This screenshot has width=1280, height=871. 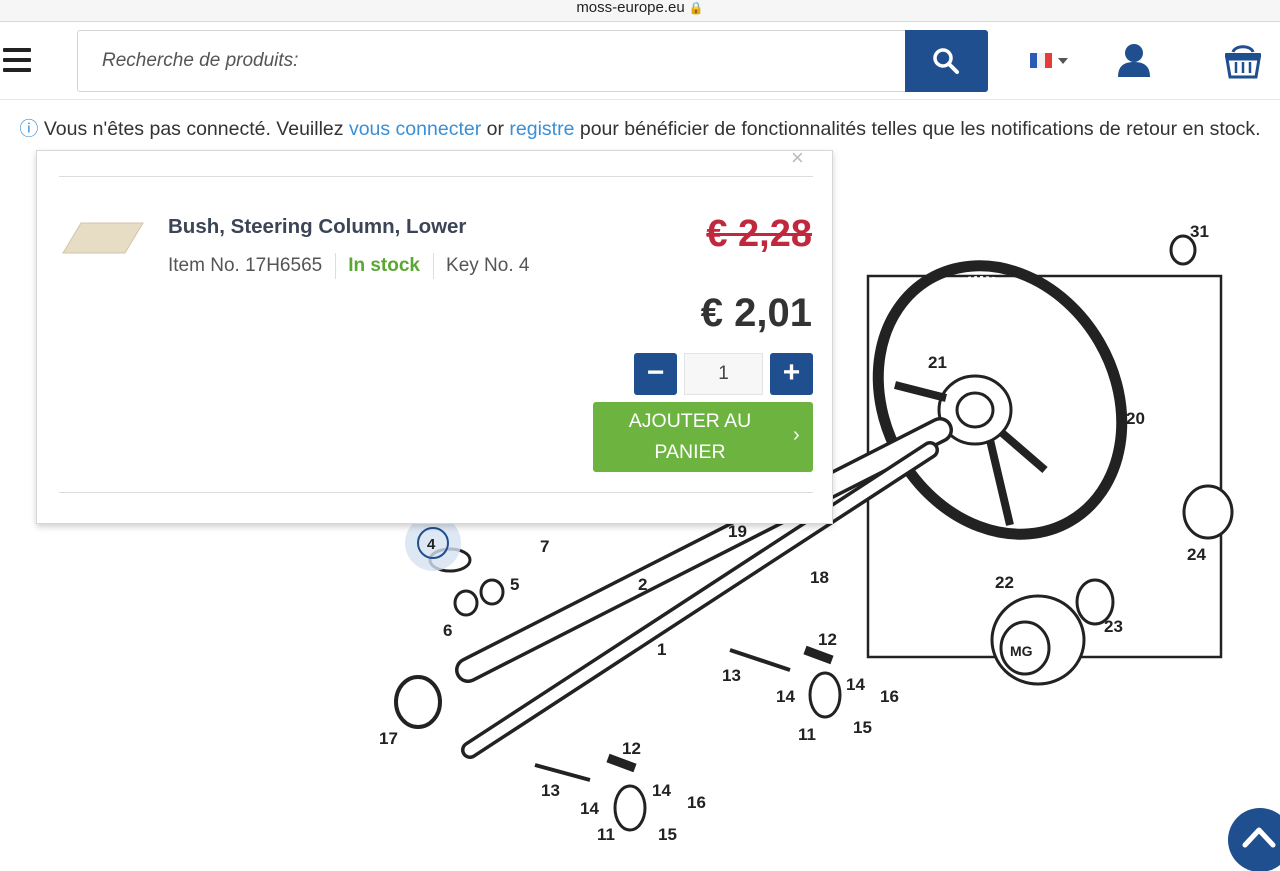 What do you see at coordinates (796, 435) in the screenshot?
I see `chevron-right-icon: ›` at bounding box center [796, 435].